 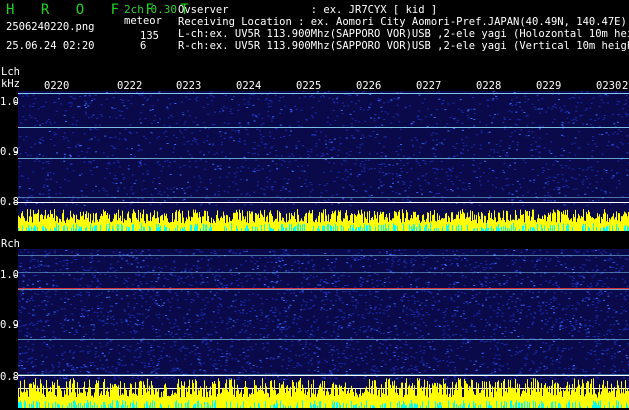 I want to click on lch-channel-label: Lch, so click(x=10, y=72).